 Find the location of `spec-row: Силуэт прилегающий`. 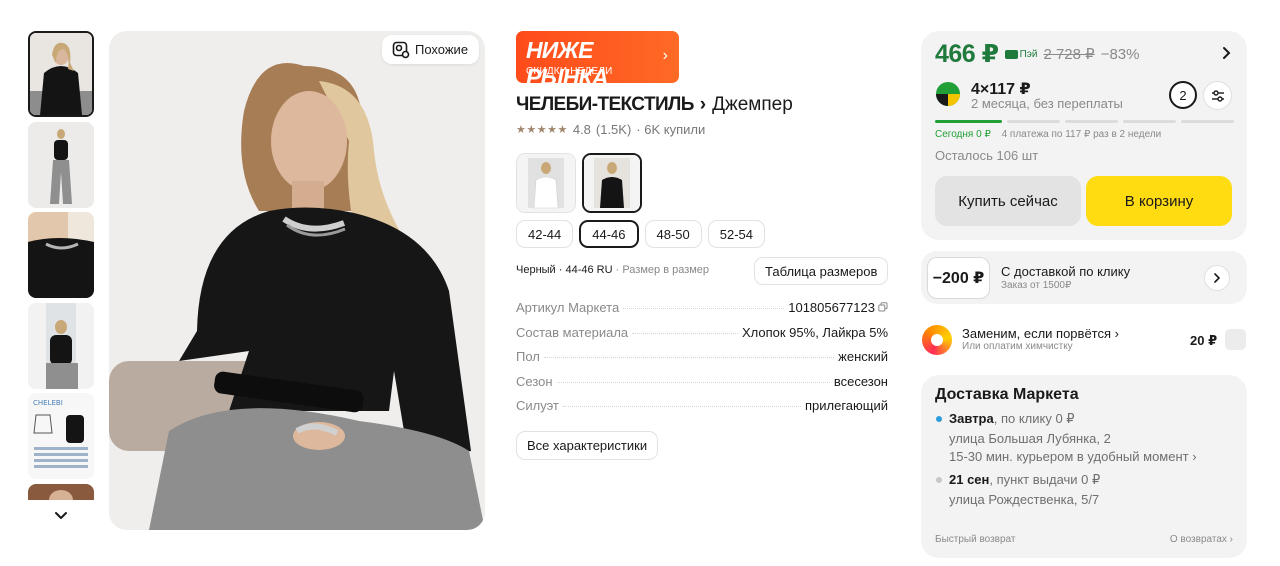

spec-row: Силуэт прилегающий is located at coordinates (702, 410).